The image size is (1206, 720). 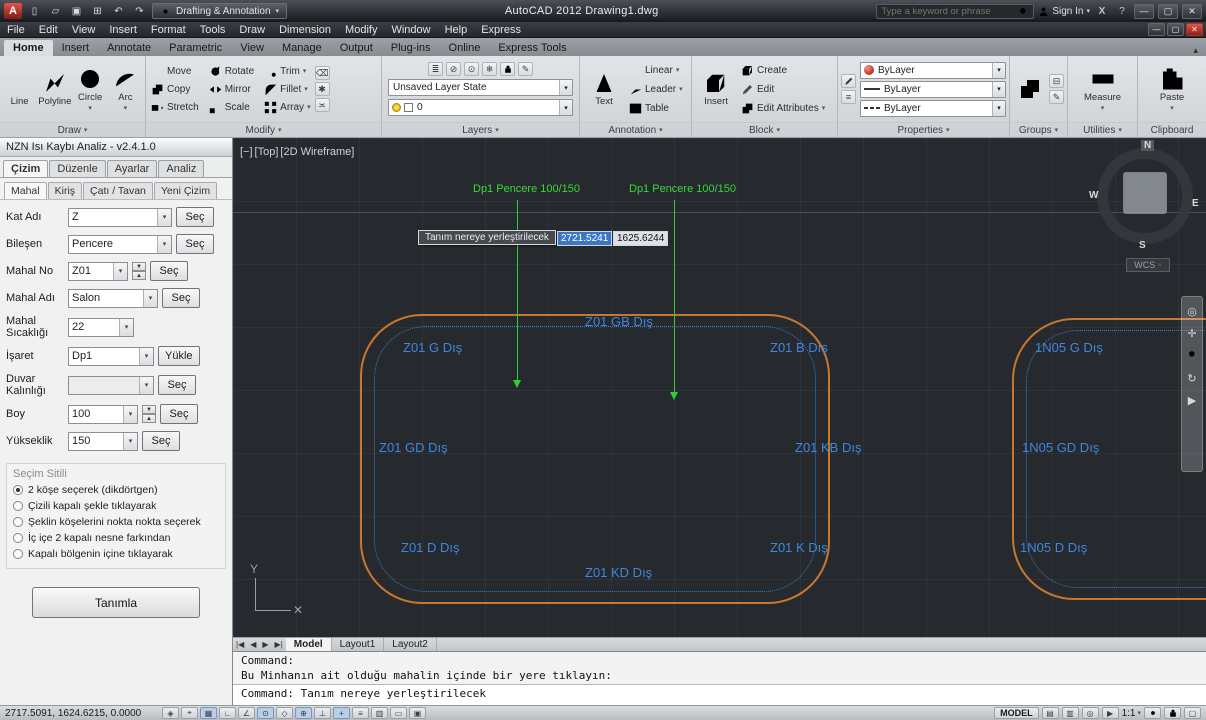 What do you see at coordinates (1131, 713) in the screenshot?
I see `annotation-scale-control: 1:1 ▾` at bounding box center [1131, 713].